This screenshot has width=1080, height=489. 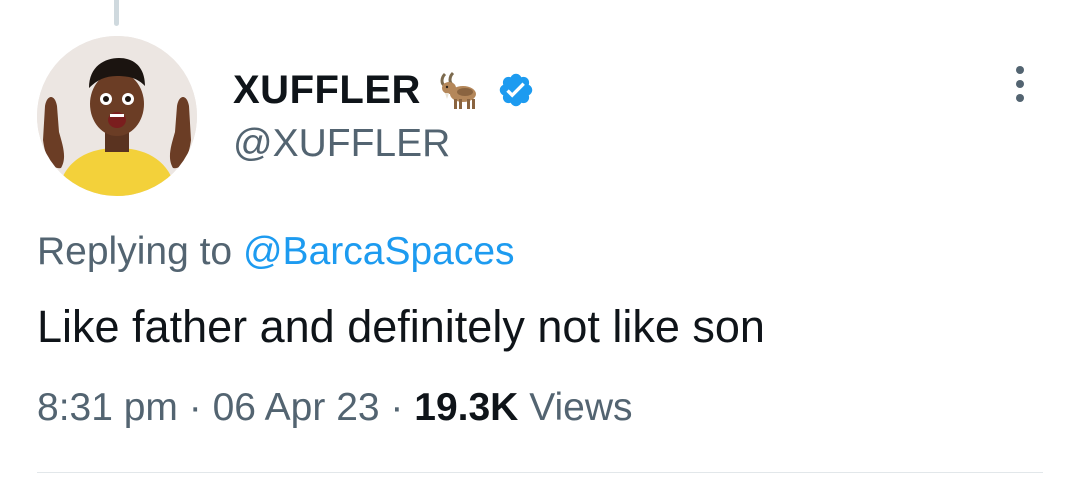 What do you see at coordinates (296, 407) in the screenshot?
I see `tweet-date-link: 06 Apr 23` at bounding box center [296, 407].